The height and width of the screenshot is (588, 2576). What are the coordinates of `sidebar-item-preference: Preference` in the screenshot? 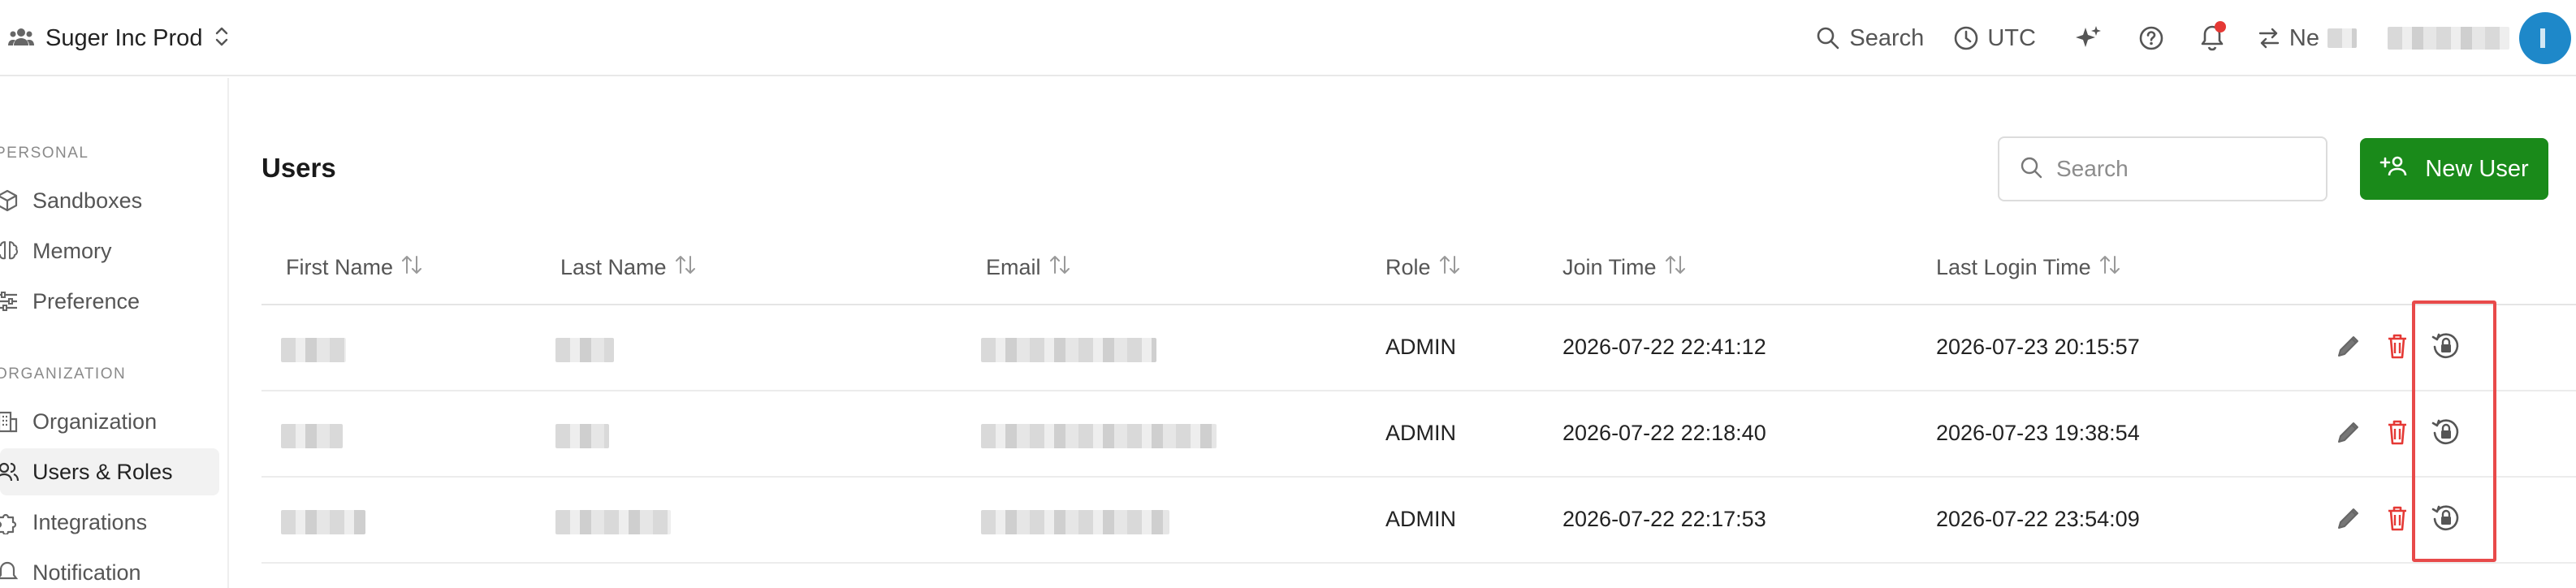 It's located at (110, 301).